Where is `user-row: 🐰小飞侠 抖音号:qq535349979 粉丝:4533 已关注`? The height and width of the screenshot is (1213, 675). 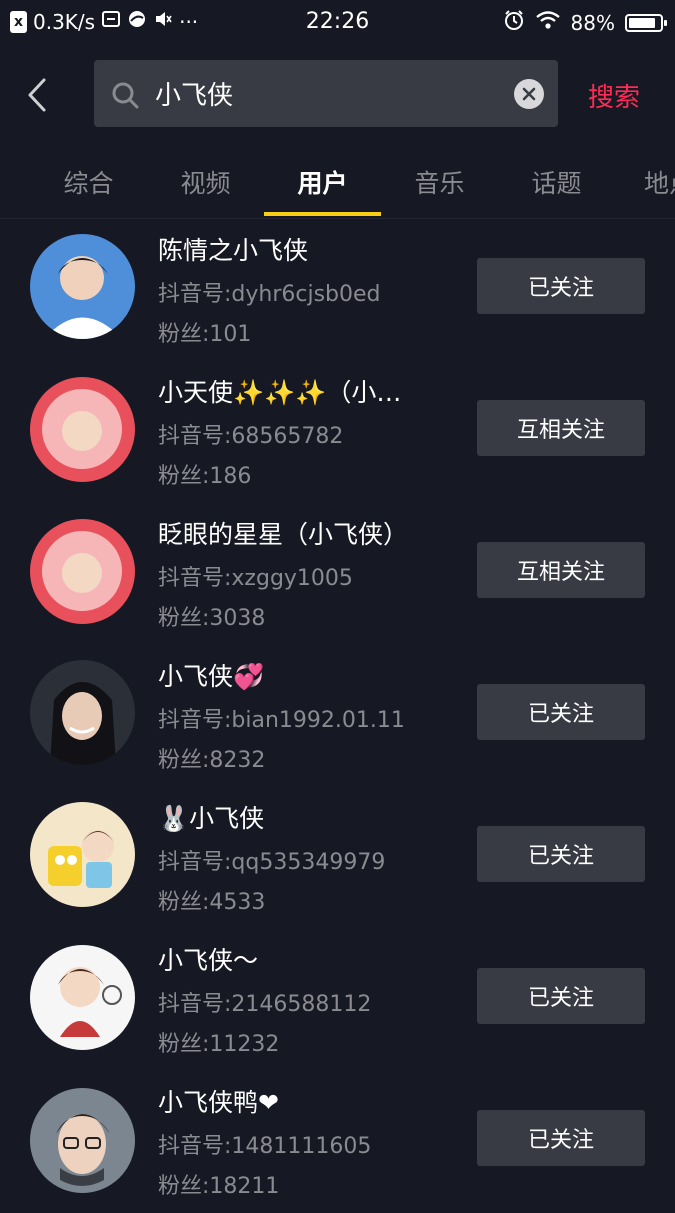
user-row: 🐰小飞侠 抖音号:qq535349979 粉丝:4533 已关注 is located at coordinates (337, 858).